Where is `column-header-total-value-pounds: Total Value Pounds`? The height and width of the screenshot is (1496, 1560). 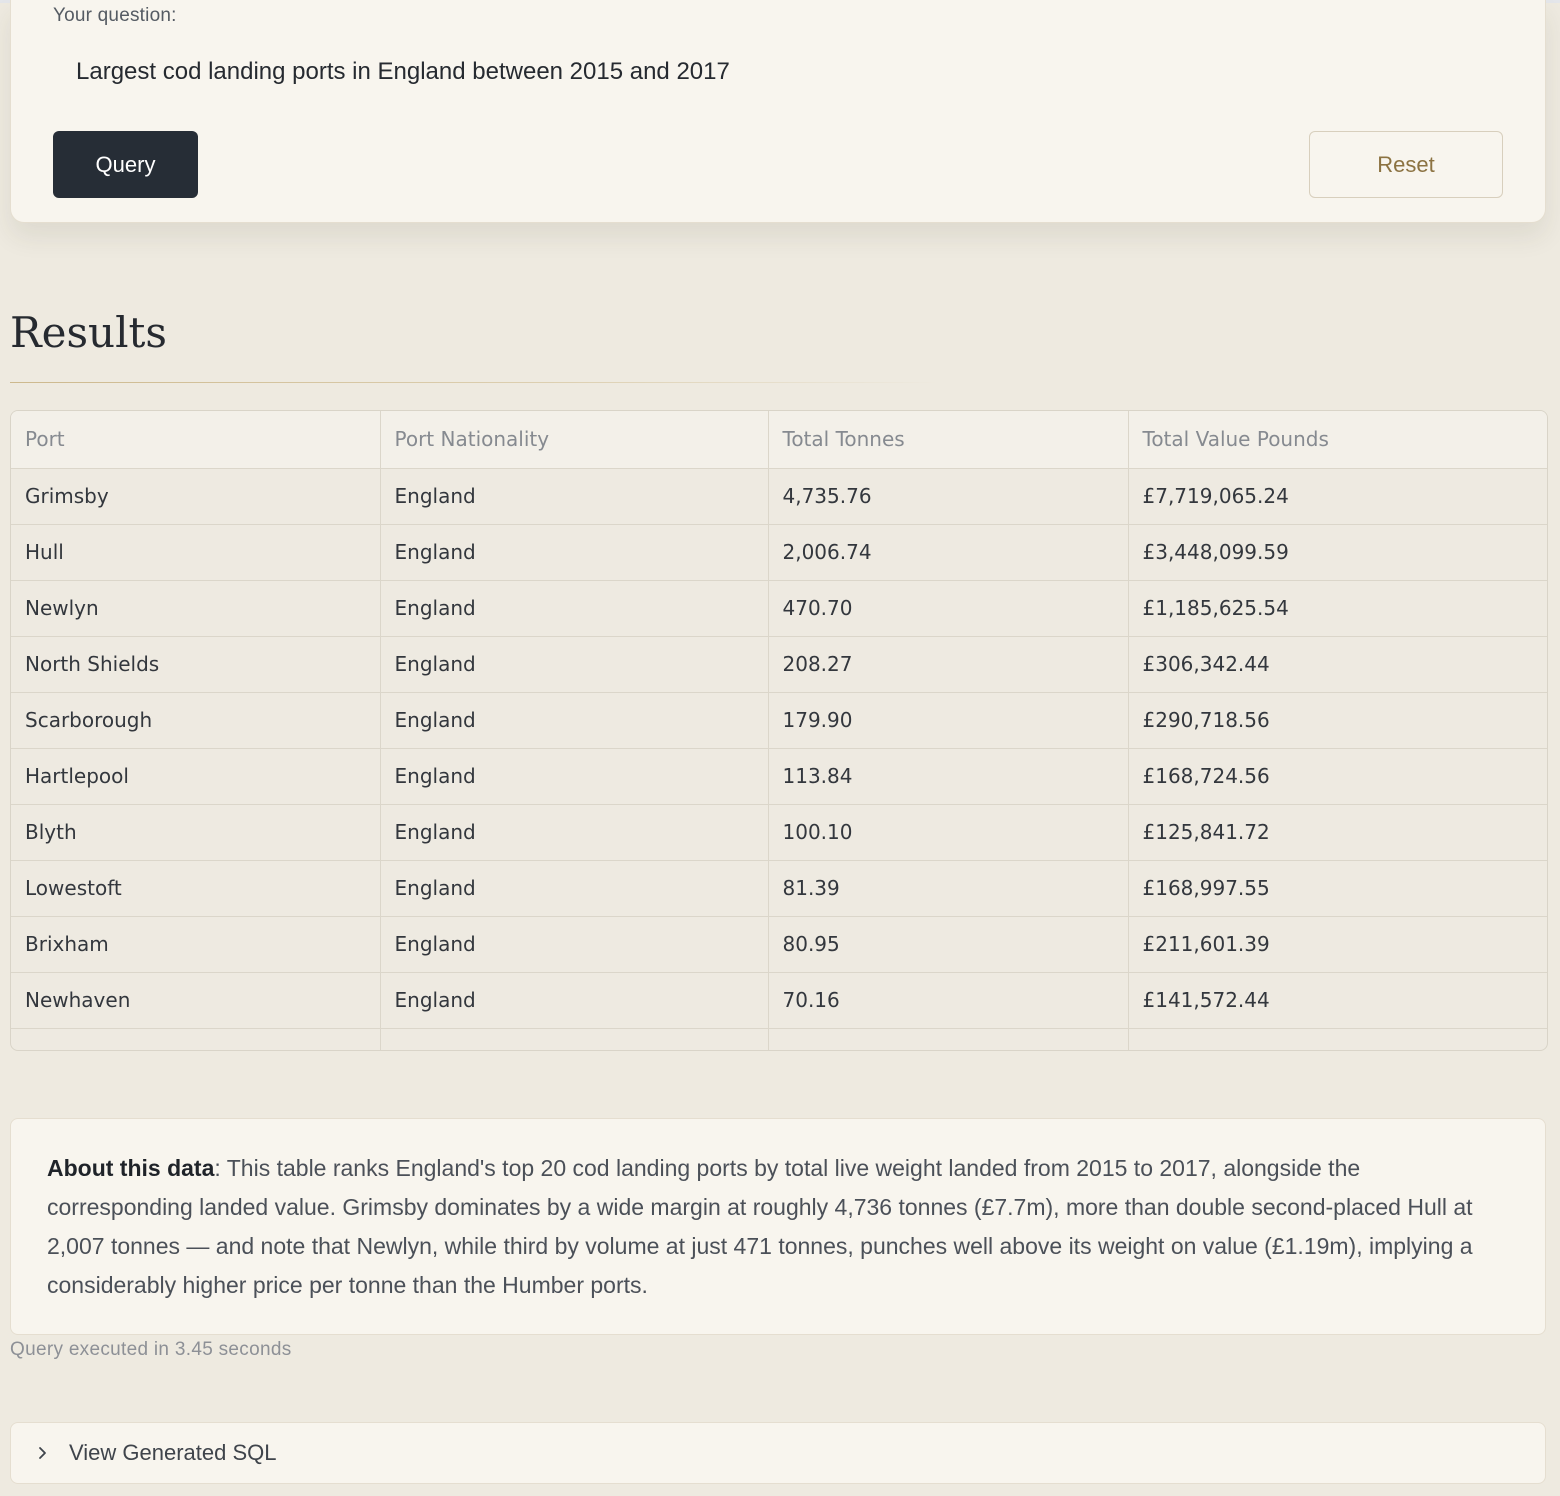
column-header-total-value-pounds: Total Value Pounds is located at coordinates (1337, 440).